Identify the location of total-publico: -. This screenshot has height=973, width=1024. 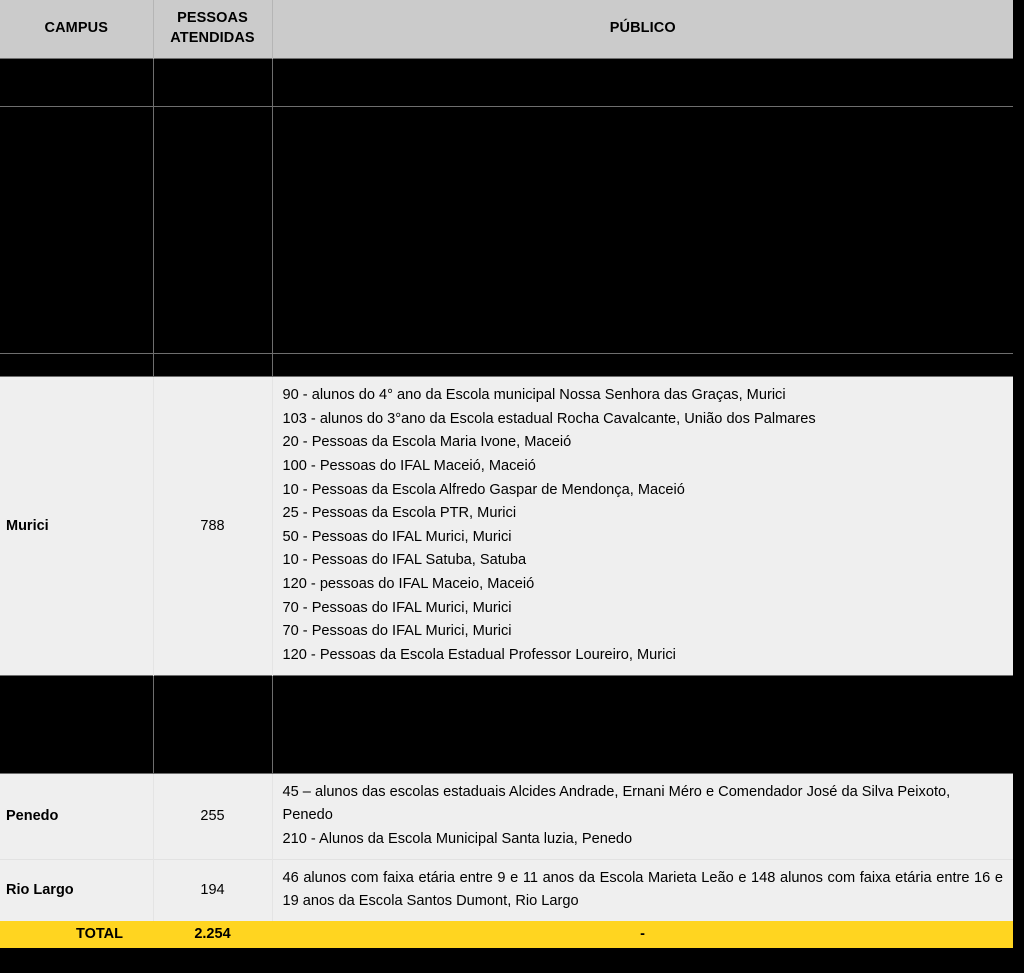
(642, 934).